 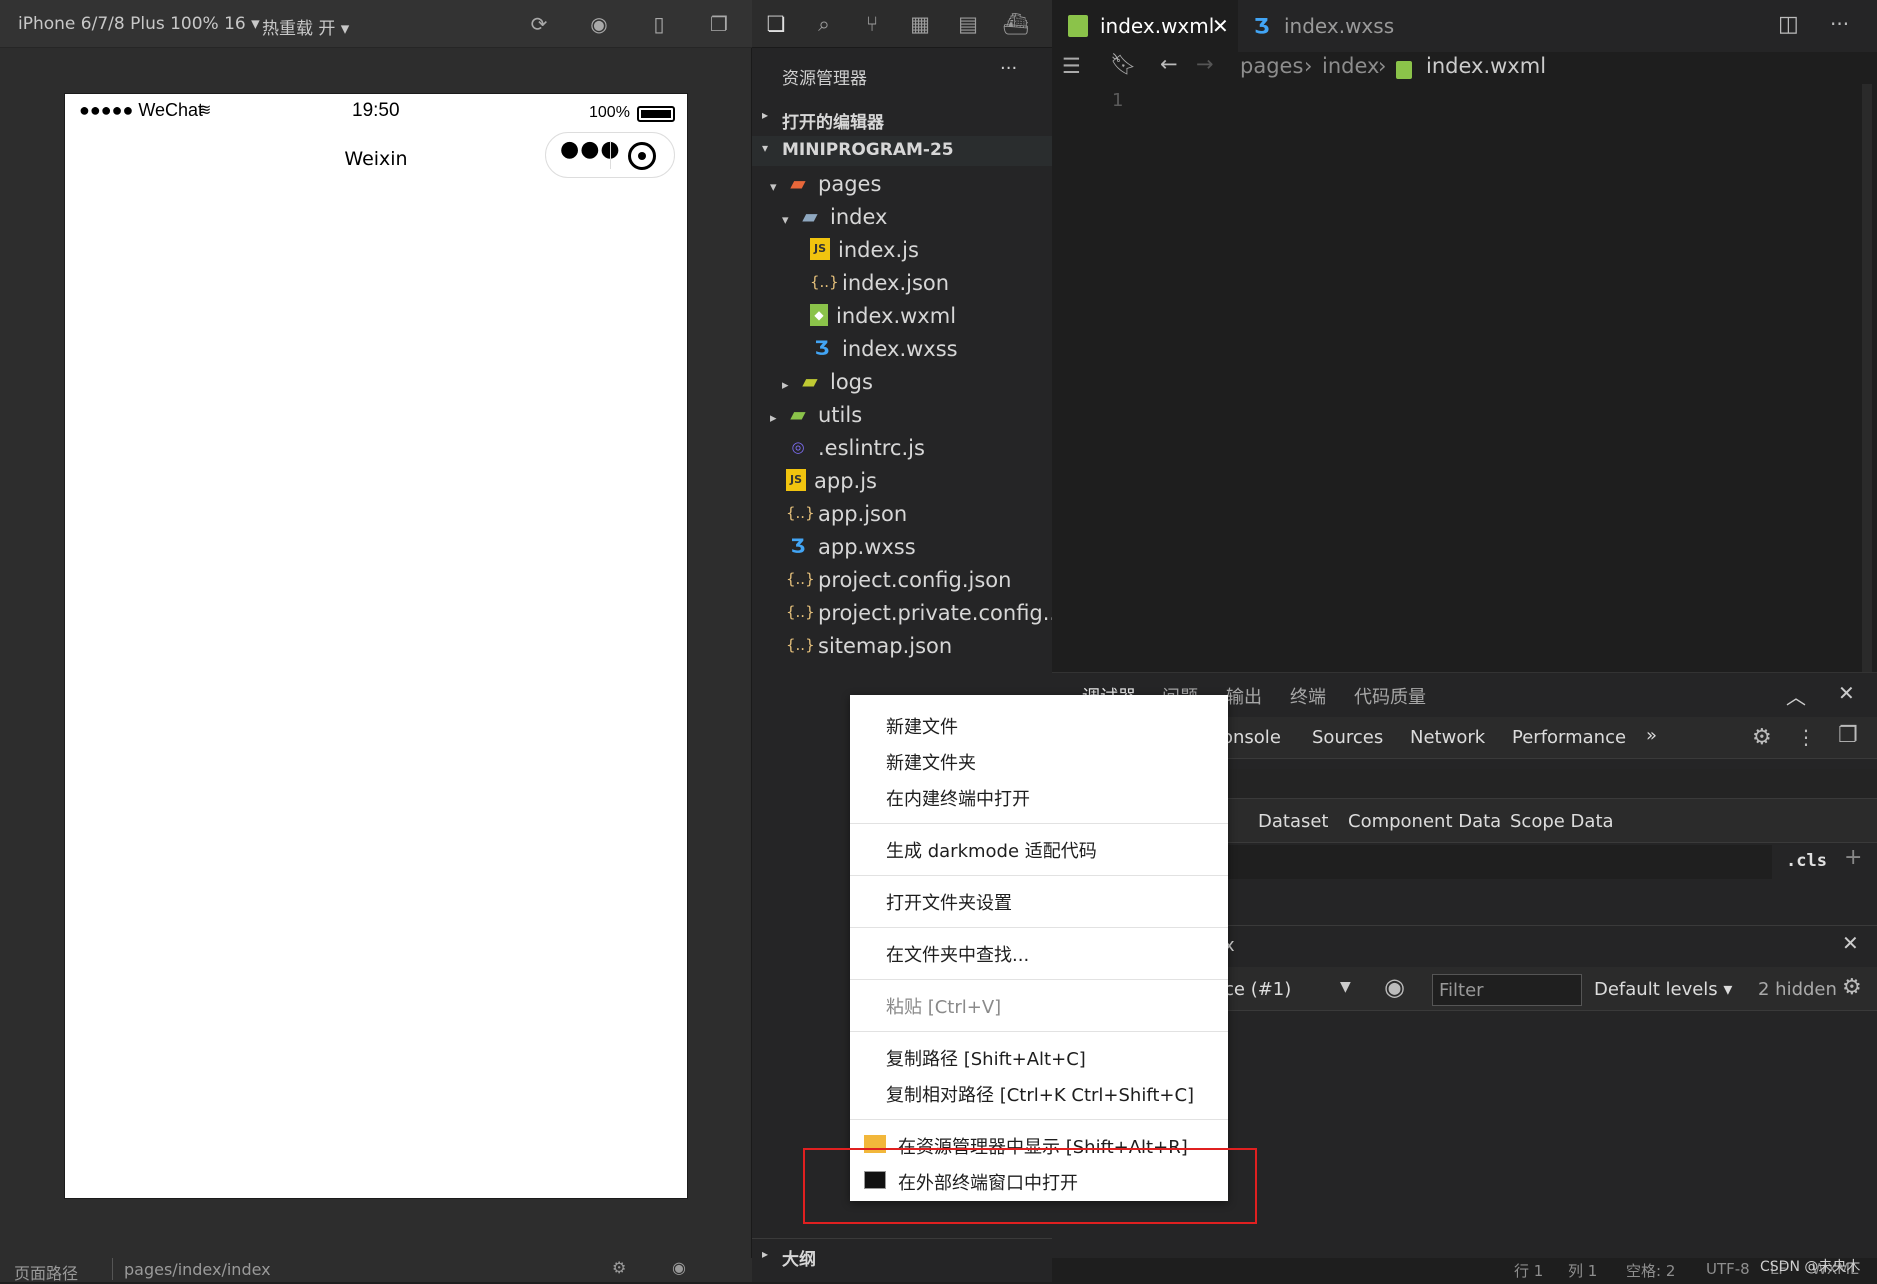 What do you see at coordinates (902, 151) in the screenshot?
I see `project-section: ▾ MINIPROGRAM-25` at bounding box center [902, 151].